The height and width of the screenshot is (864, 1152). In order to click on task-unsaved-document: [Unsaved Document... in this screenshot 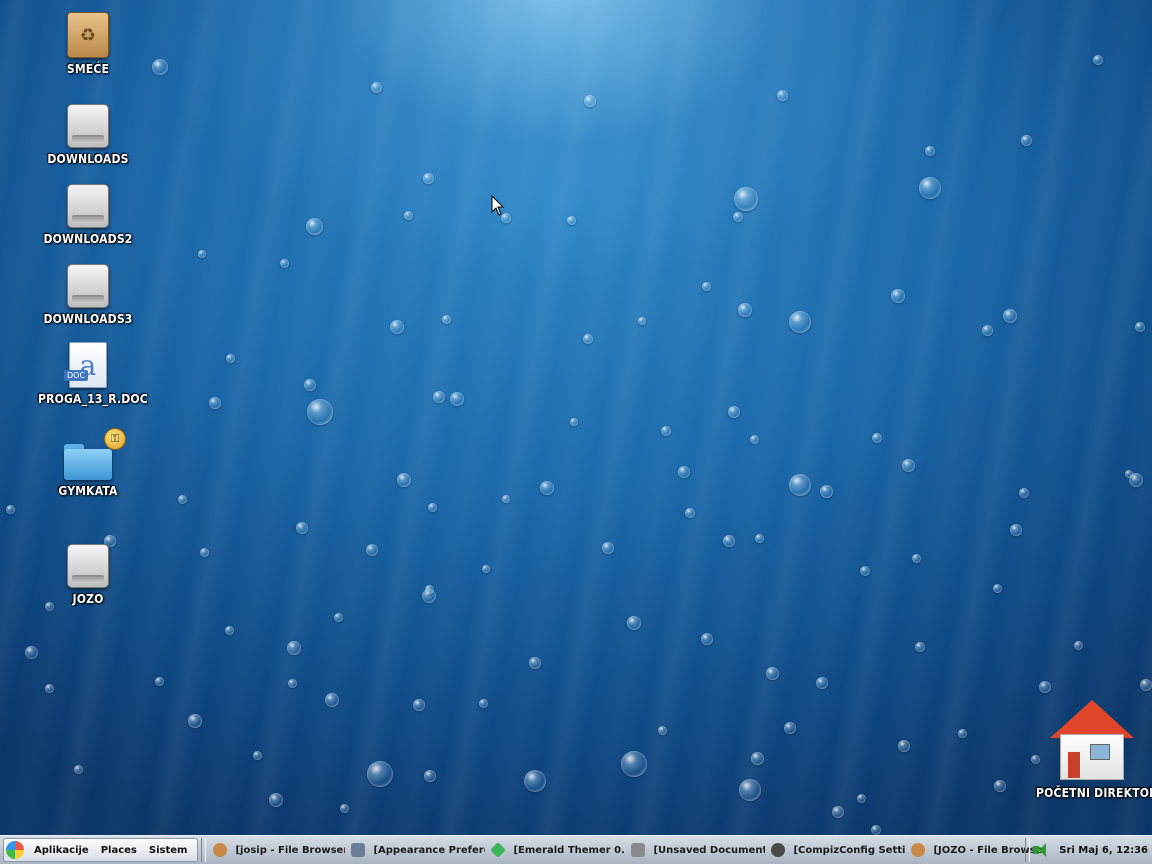, I will do `click(696, 850)`.